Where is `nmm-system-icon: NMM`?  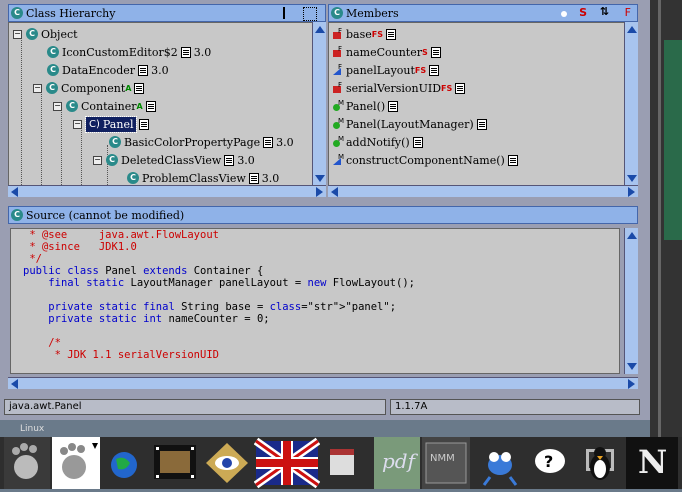
nmm-system-icon: NMM is located at coordinates (446, 463).